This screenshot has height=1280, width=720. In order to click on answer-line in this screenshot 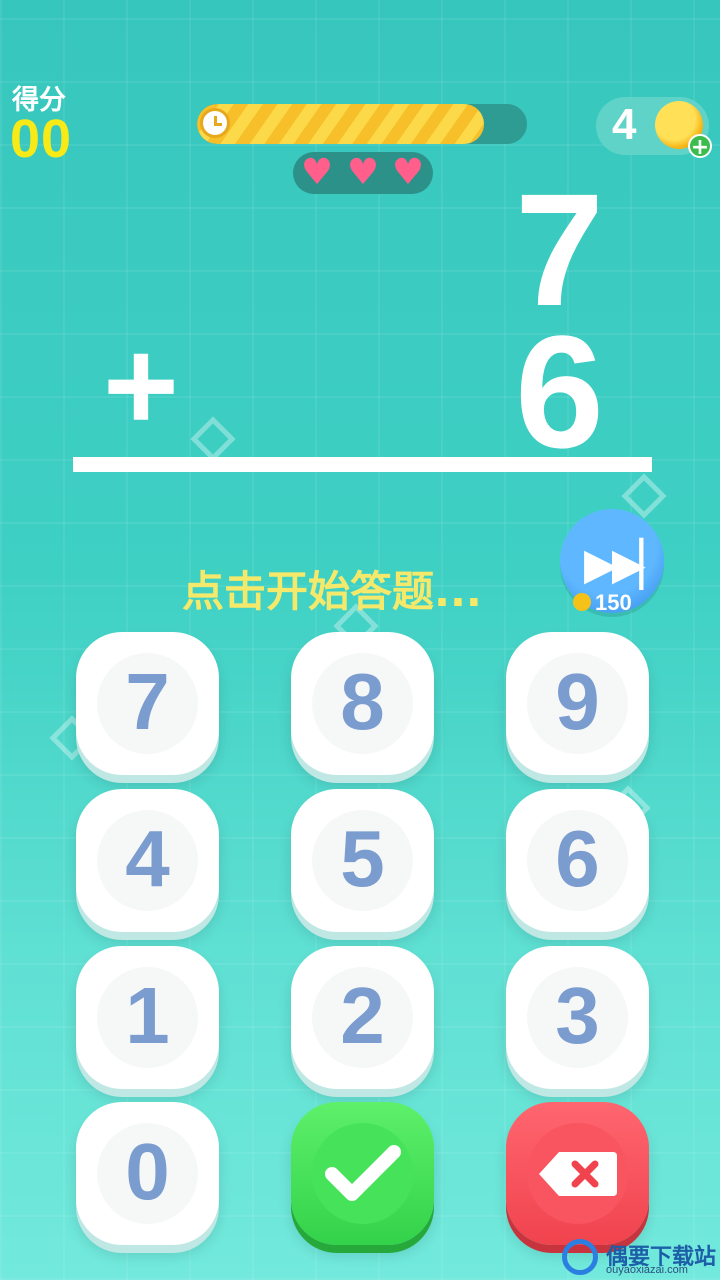, I will do `click(362, 464)`.